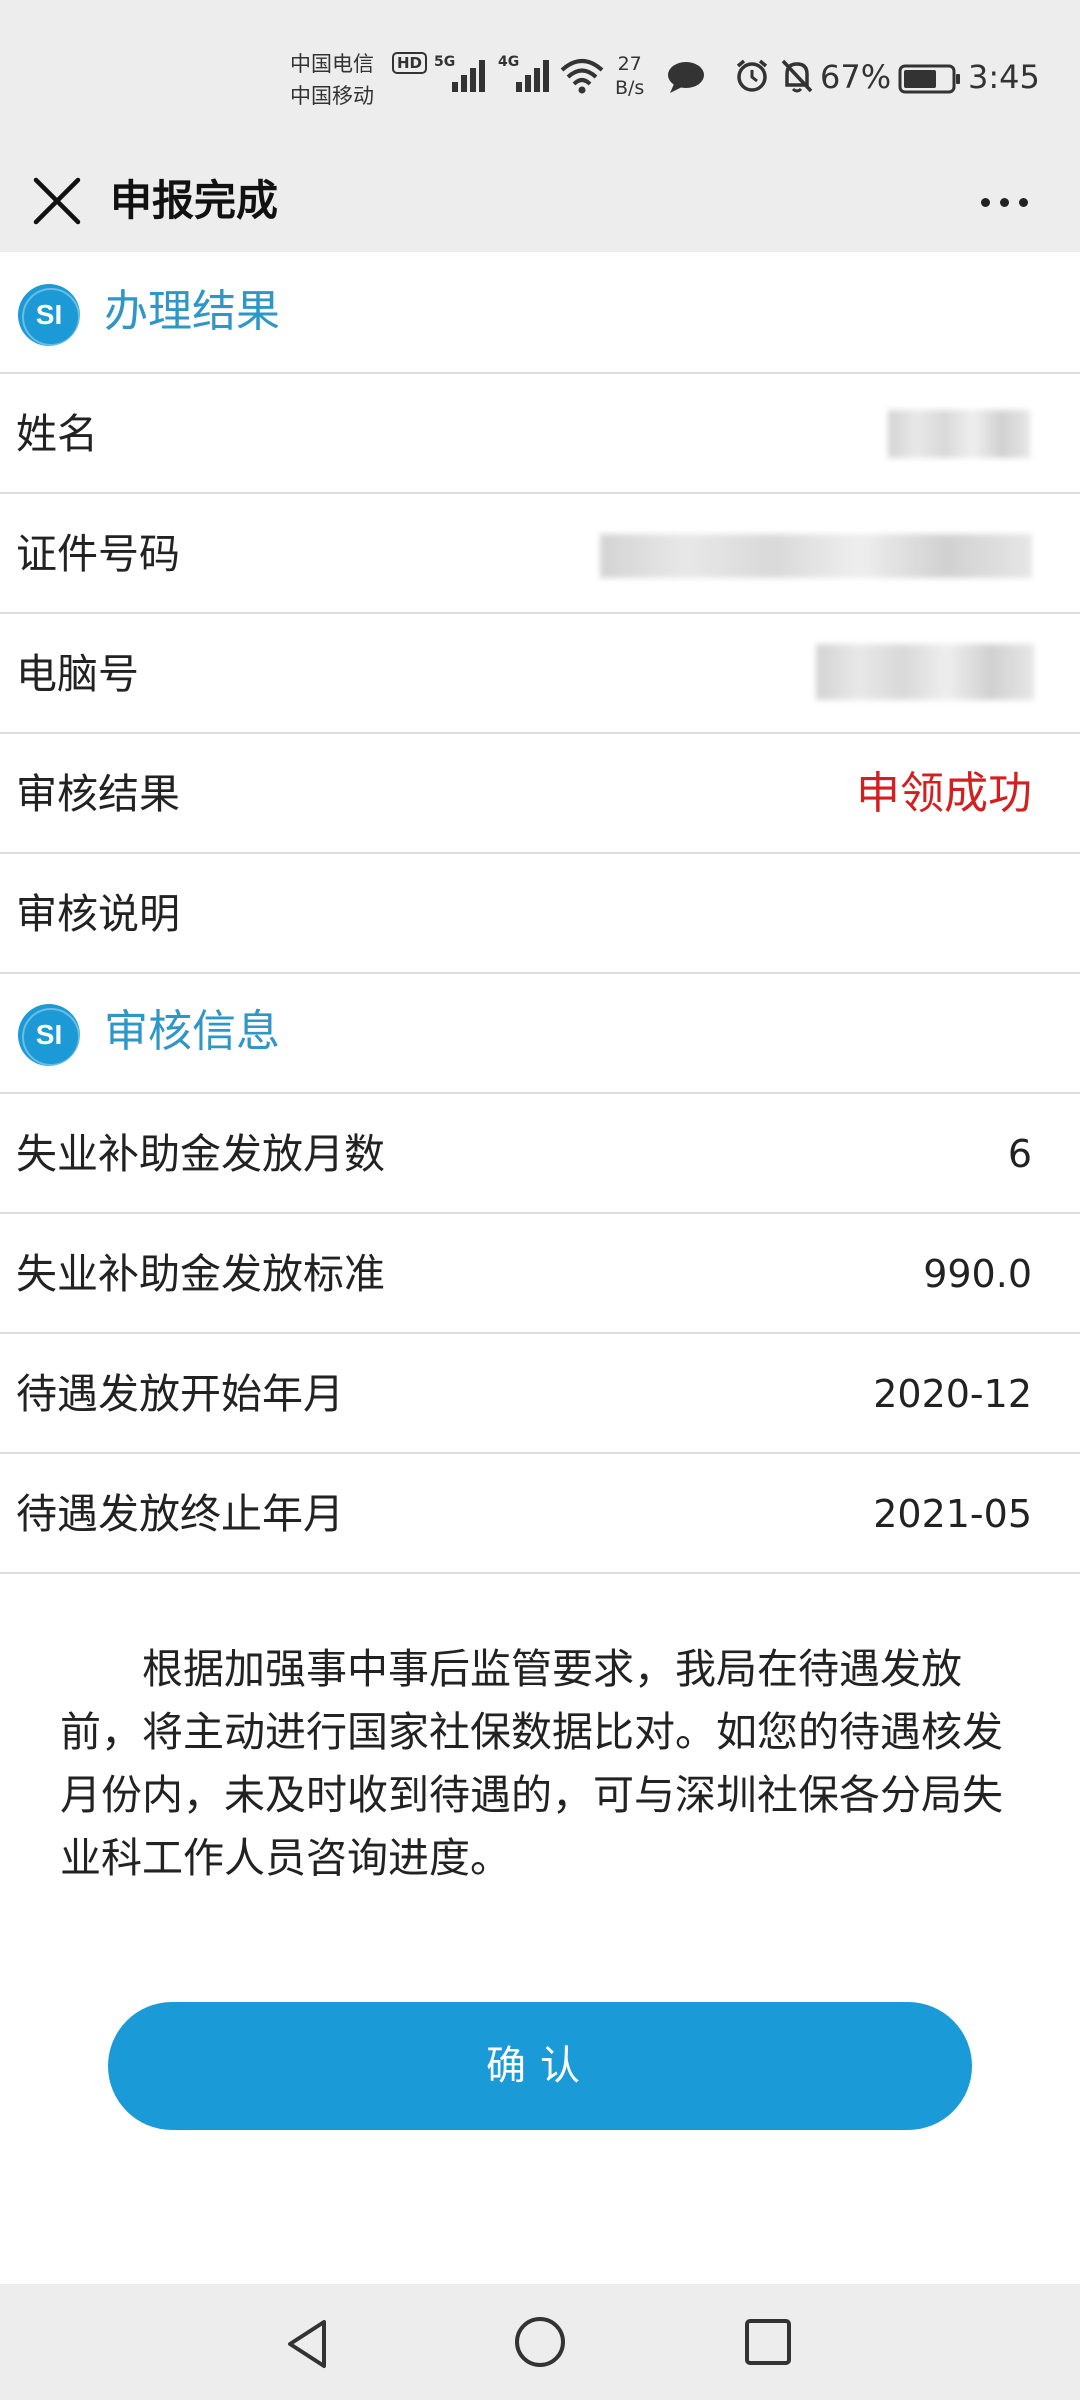 The width and height of the screenshot is (1080, 2400). Describe the element at coordinates (952, 1514) in the screenshot. I see `row-value: 2021-05` at that location.